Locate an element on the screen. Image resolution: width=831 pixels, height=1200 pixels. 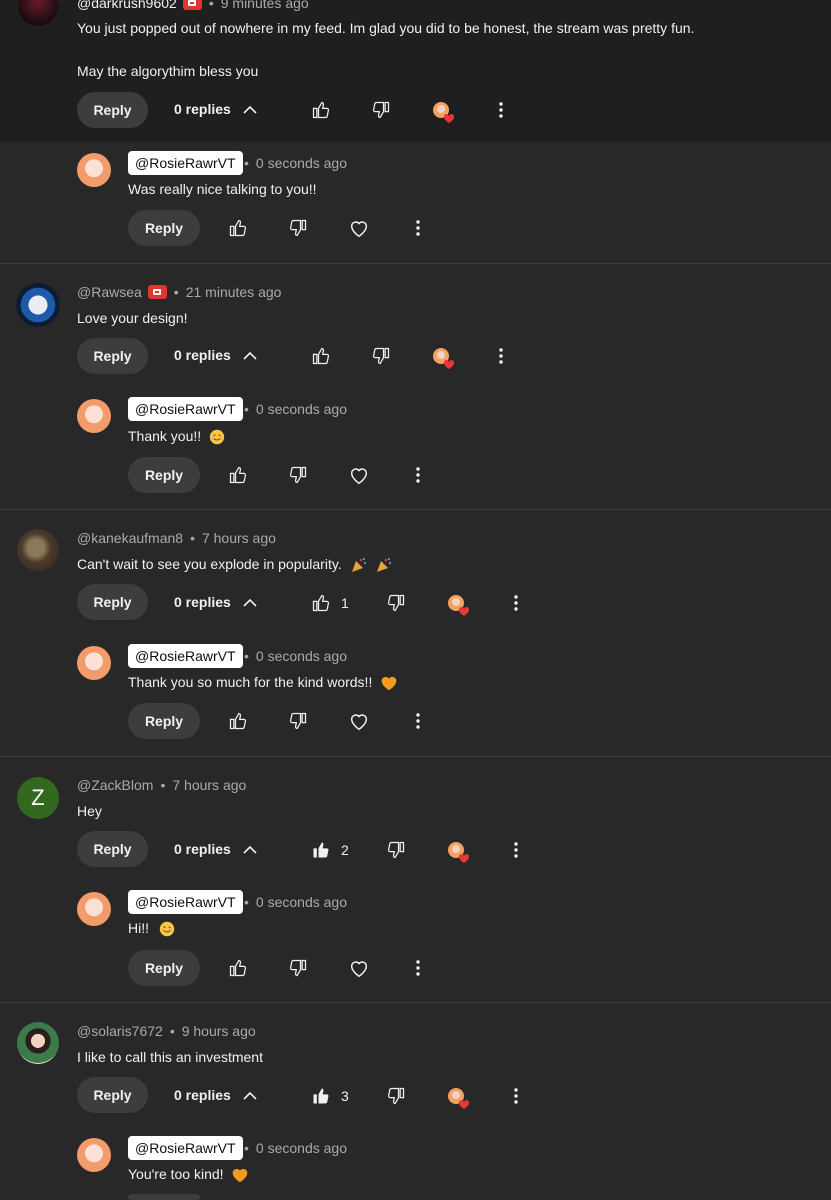
comment-text: I like to call this an investment is located at coordinates (170, 1057).